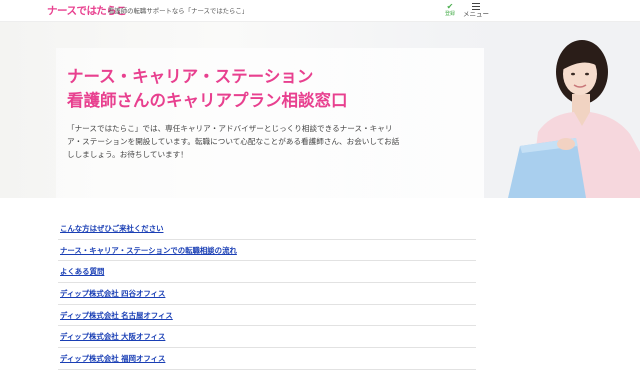 The height and width of the screenshot is (378, 640). I want to click on list-item: ディップ株式会社 四谷オフィス, so click(267, 294).